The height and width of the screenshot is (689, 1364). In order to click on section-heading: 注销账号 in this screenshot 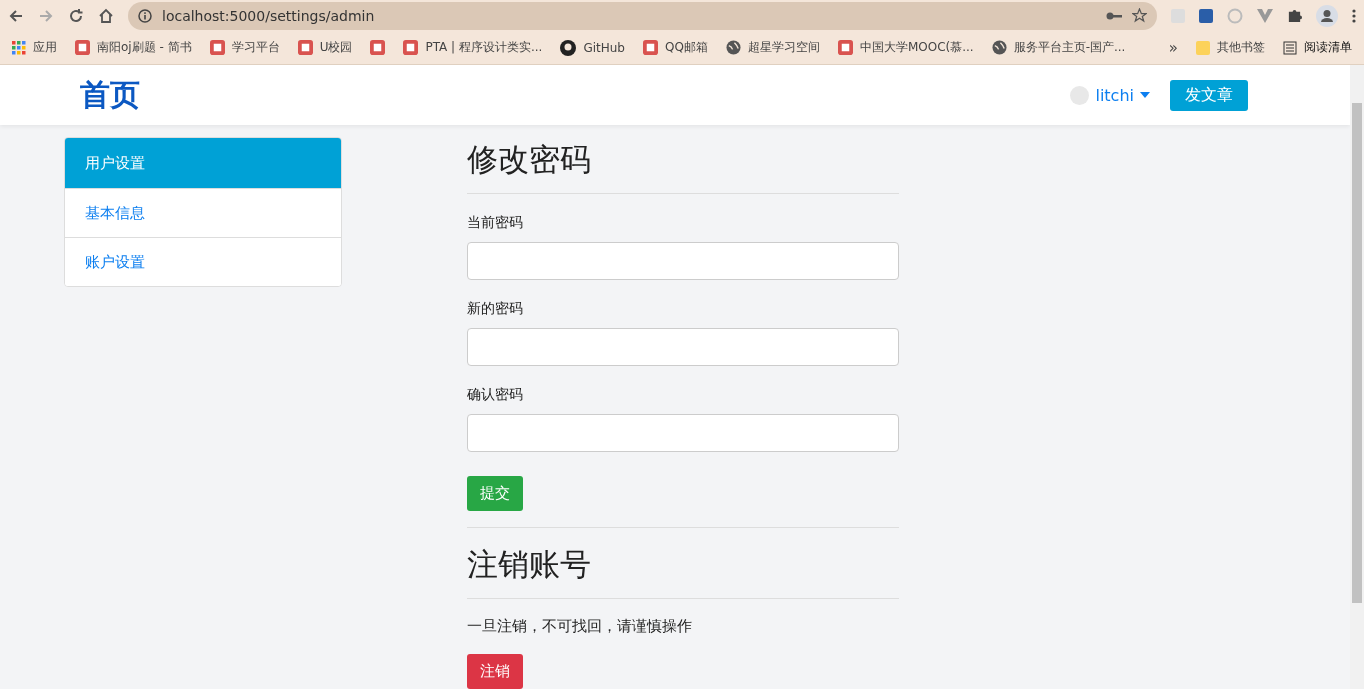, I will do `click(683, 570)`.